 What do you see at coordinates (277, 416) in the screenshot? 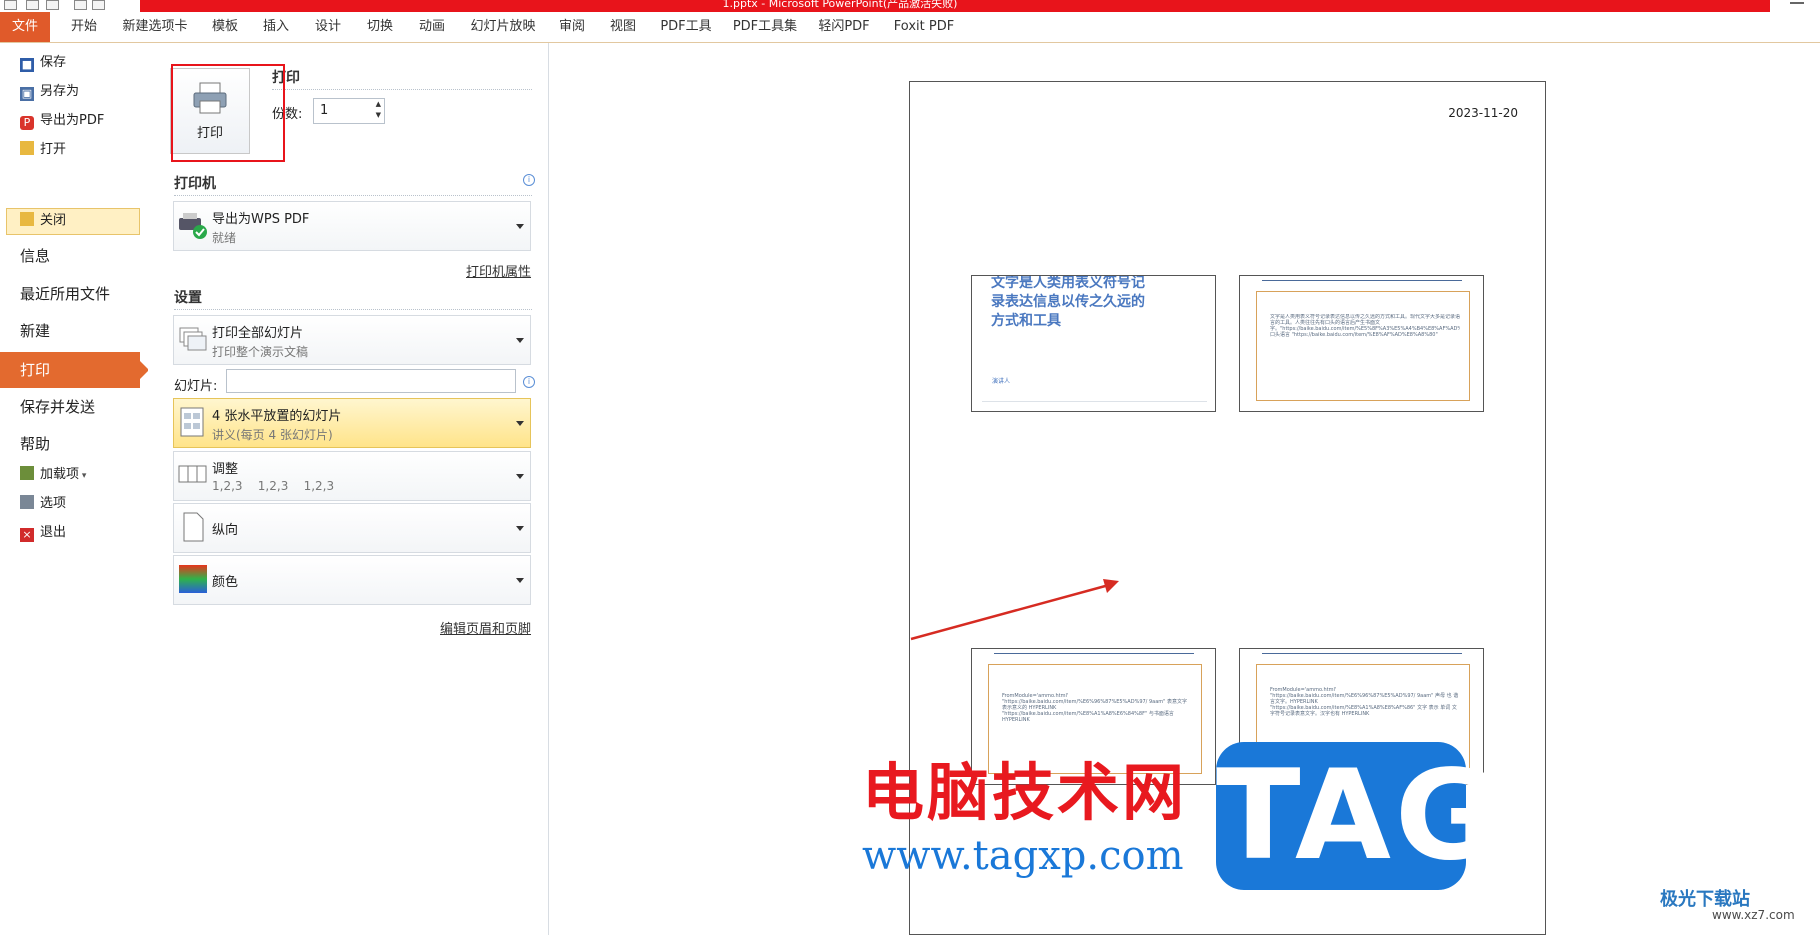
I see `layout-main: 4 张水平放置的幻灯片` at bounding box center [277, 416].